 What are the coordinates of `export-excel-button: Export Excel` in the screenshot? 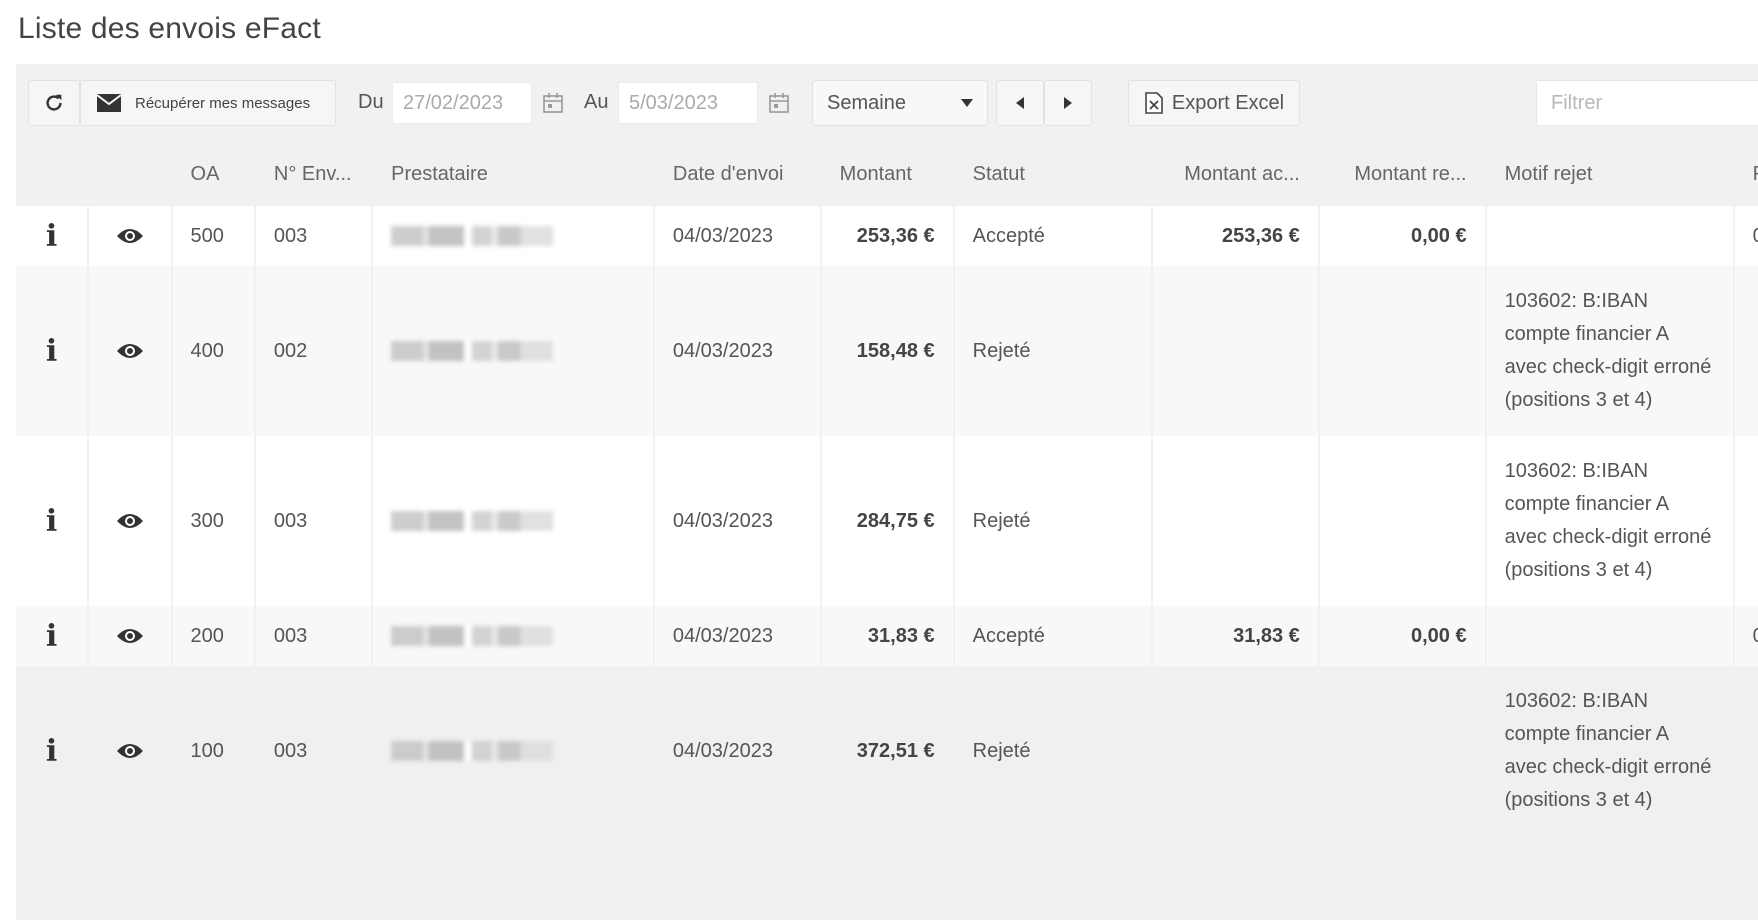 It's located at (1214, 103).